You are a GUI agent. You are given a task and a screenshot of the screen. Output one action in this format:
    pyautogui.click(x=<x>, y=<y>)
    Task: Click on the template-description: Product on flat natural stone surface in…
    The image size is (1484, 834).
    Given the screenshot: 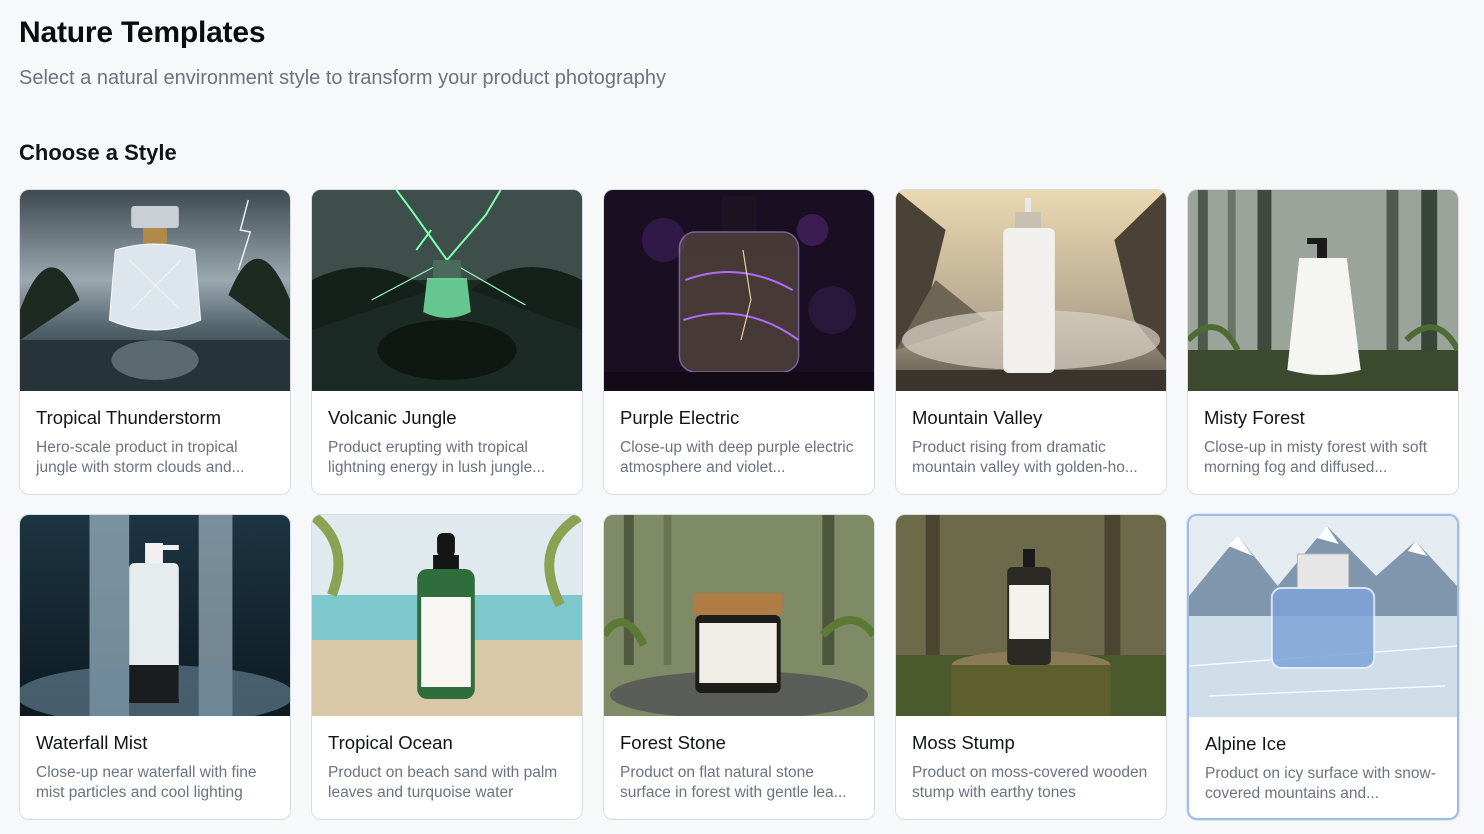 What is the action you would take?
    pyautogui.click(x=733, y=782)
    